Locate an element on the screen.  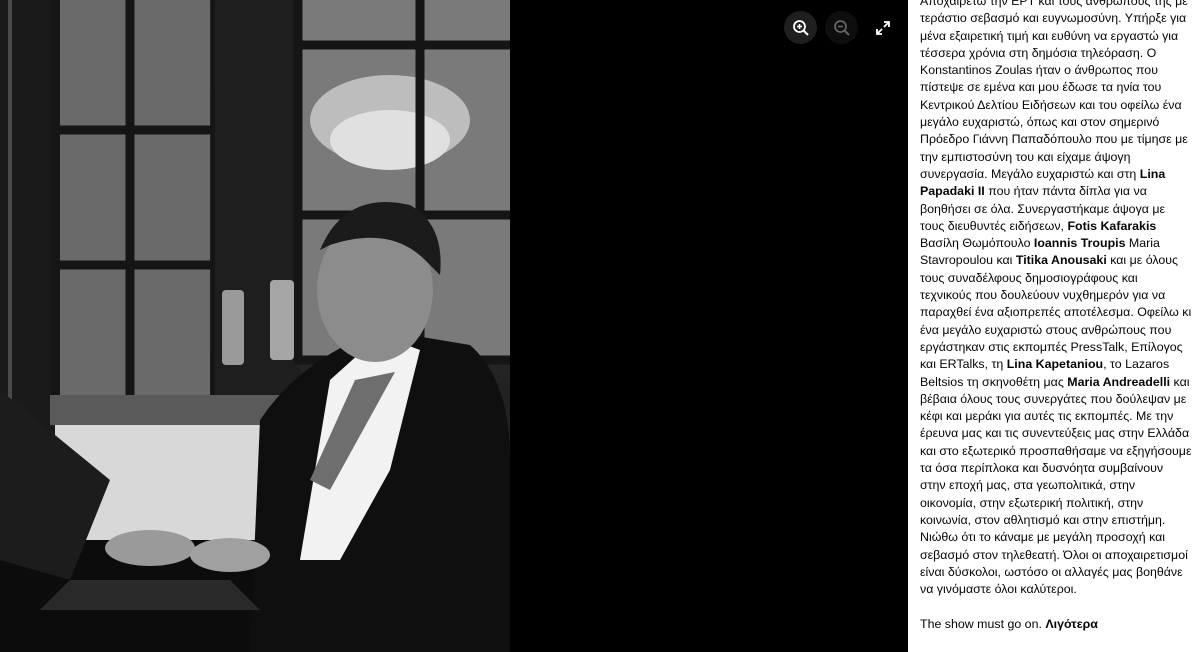
tagged-person-link: Fotis Kafarakis is located at coordinates (1111, 226).